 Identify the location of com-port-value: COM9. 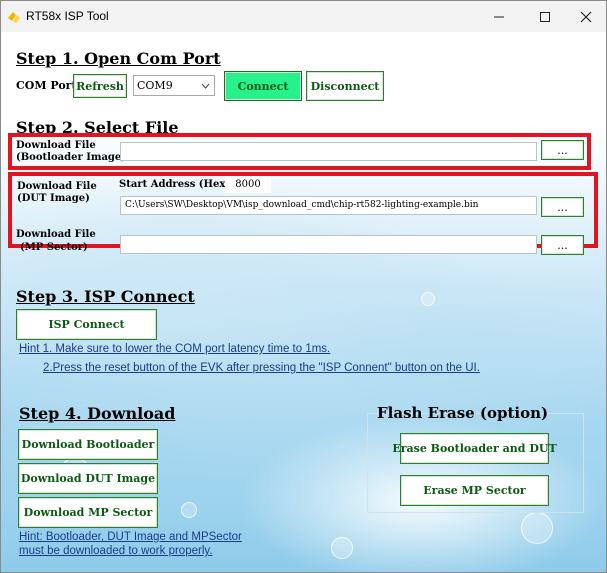
(155, 85).